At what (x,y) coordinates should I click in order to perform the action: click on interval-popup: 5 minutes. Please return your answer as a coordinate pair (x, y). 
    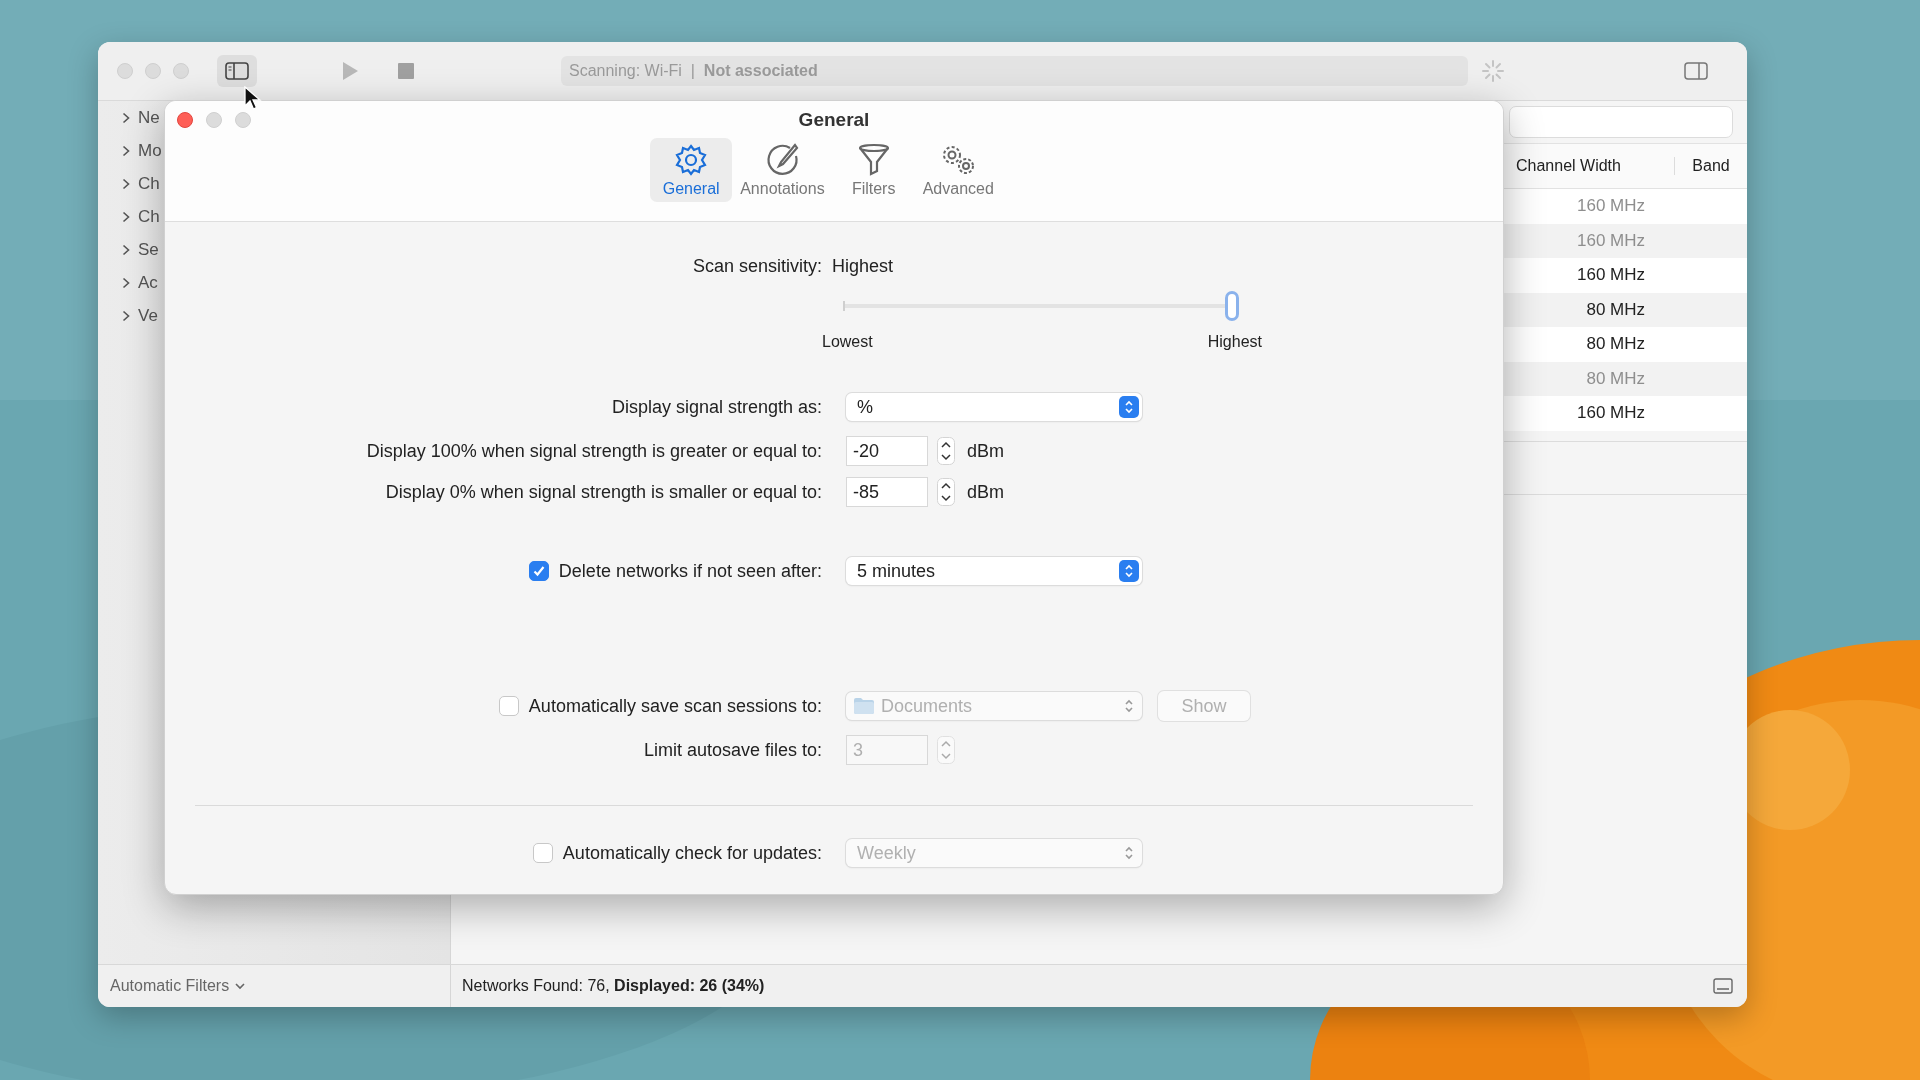
    Looking at the image, I should click on (994, 571).